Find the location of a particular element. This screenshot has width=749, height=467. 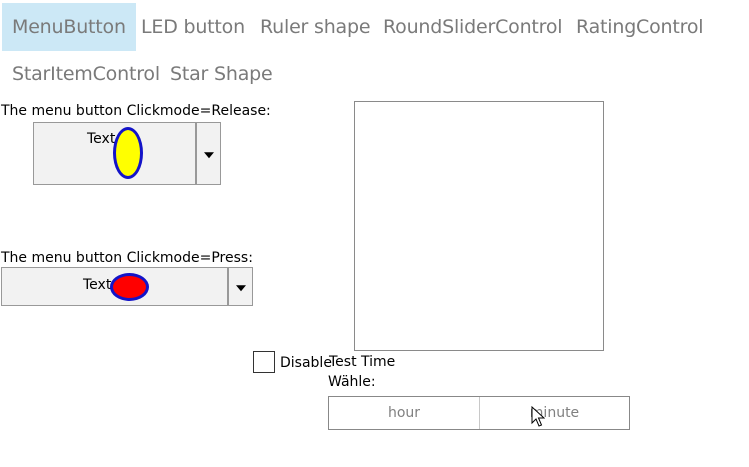

mouse-cursor-icon is located at coordinates (538, 416).